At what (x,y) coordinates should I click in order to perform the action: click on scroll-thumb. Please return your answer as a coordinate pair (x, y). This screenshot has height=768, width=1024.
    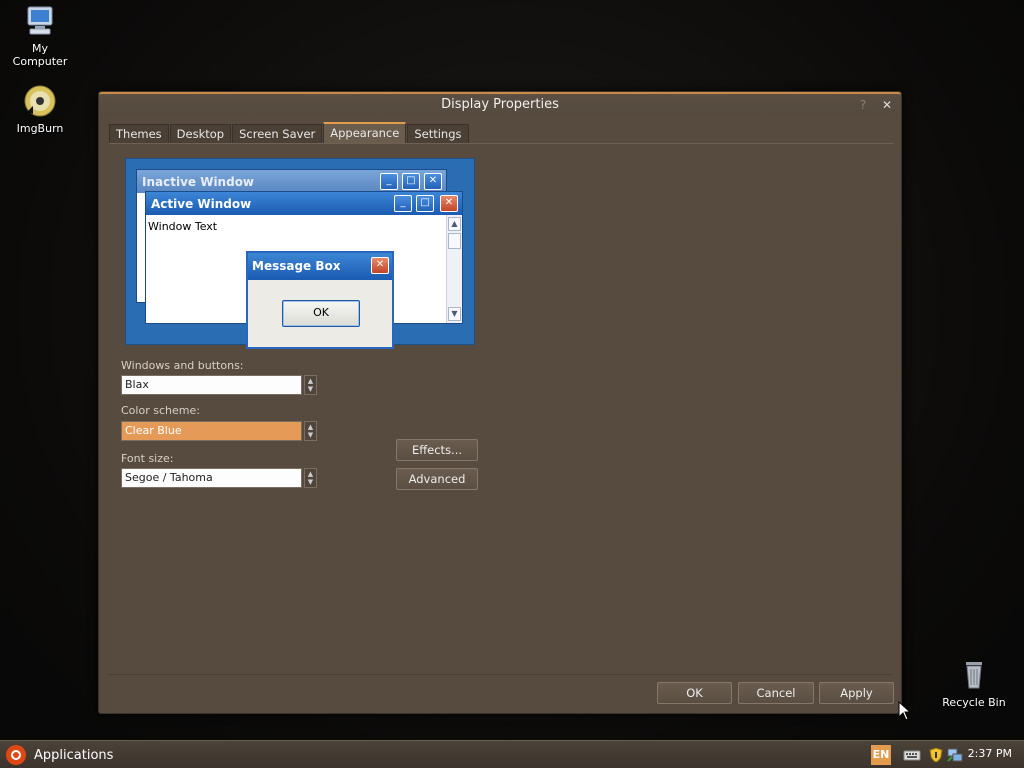
    Looking at the image, I should click on (454, 241).